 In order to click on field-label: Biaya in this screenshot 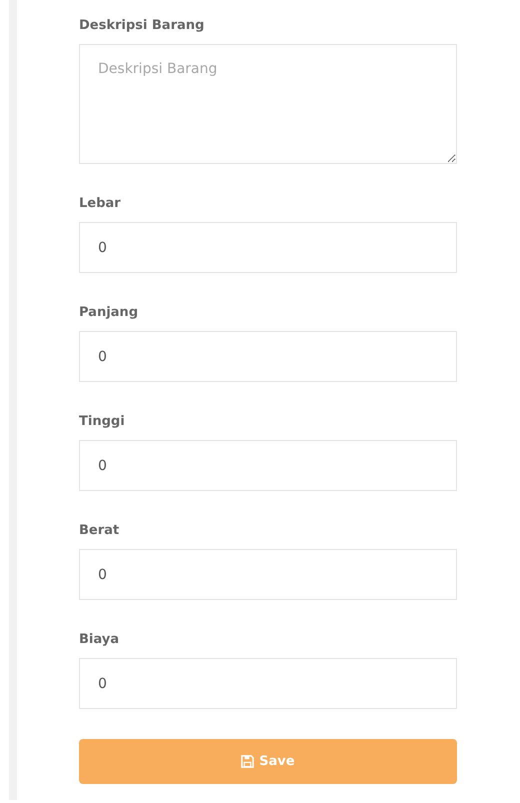, I will do `click(99, 640)`.